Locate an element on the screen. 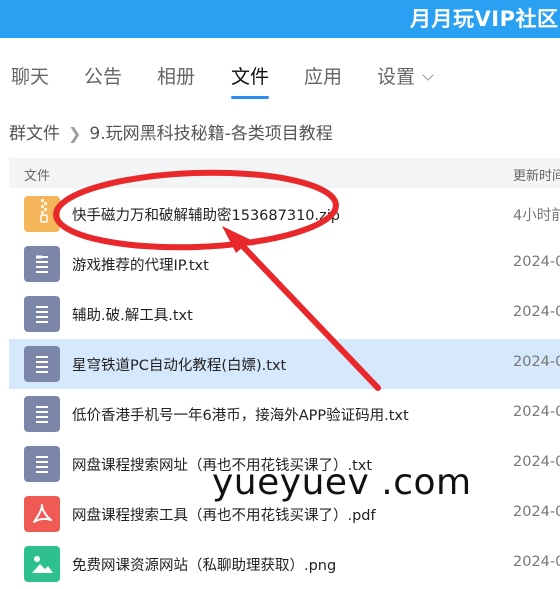 This screenshot has height=589, width=560. breadcrumb-root: 群文件 is located at coordinates (34, 134).